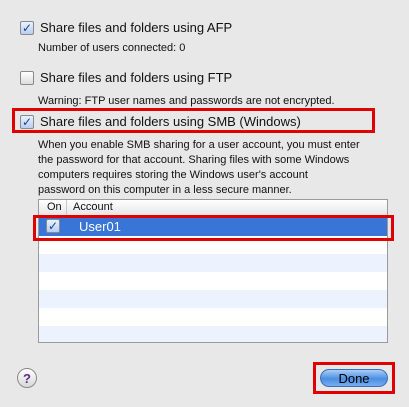 The width and height of the screenshot is (409, 407). Describe the element at coordinates (53, 207) in the screenshot. I see `column-header-on: On` at that location.